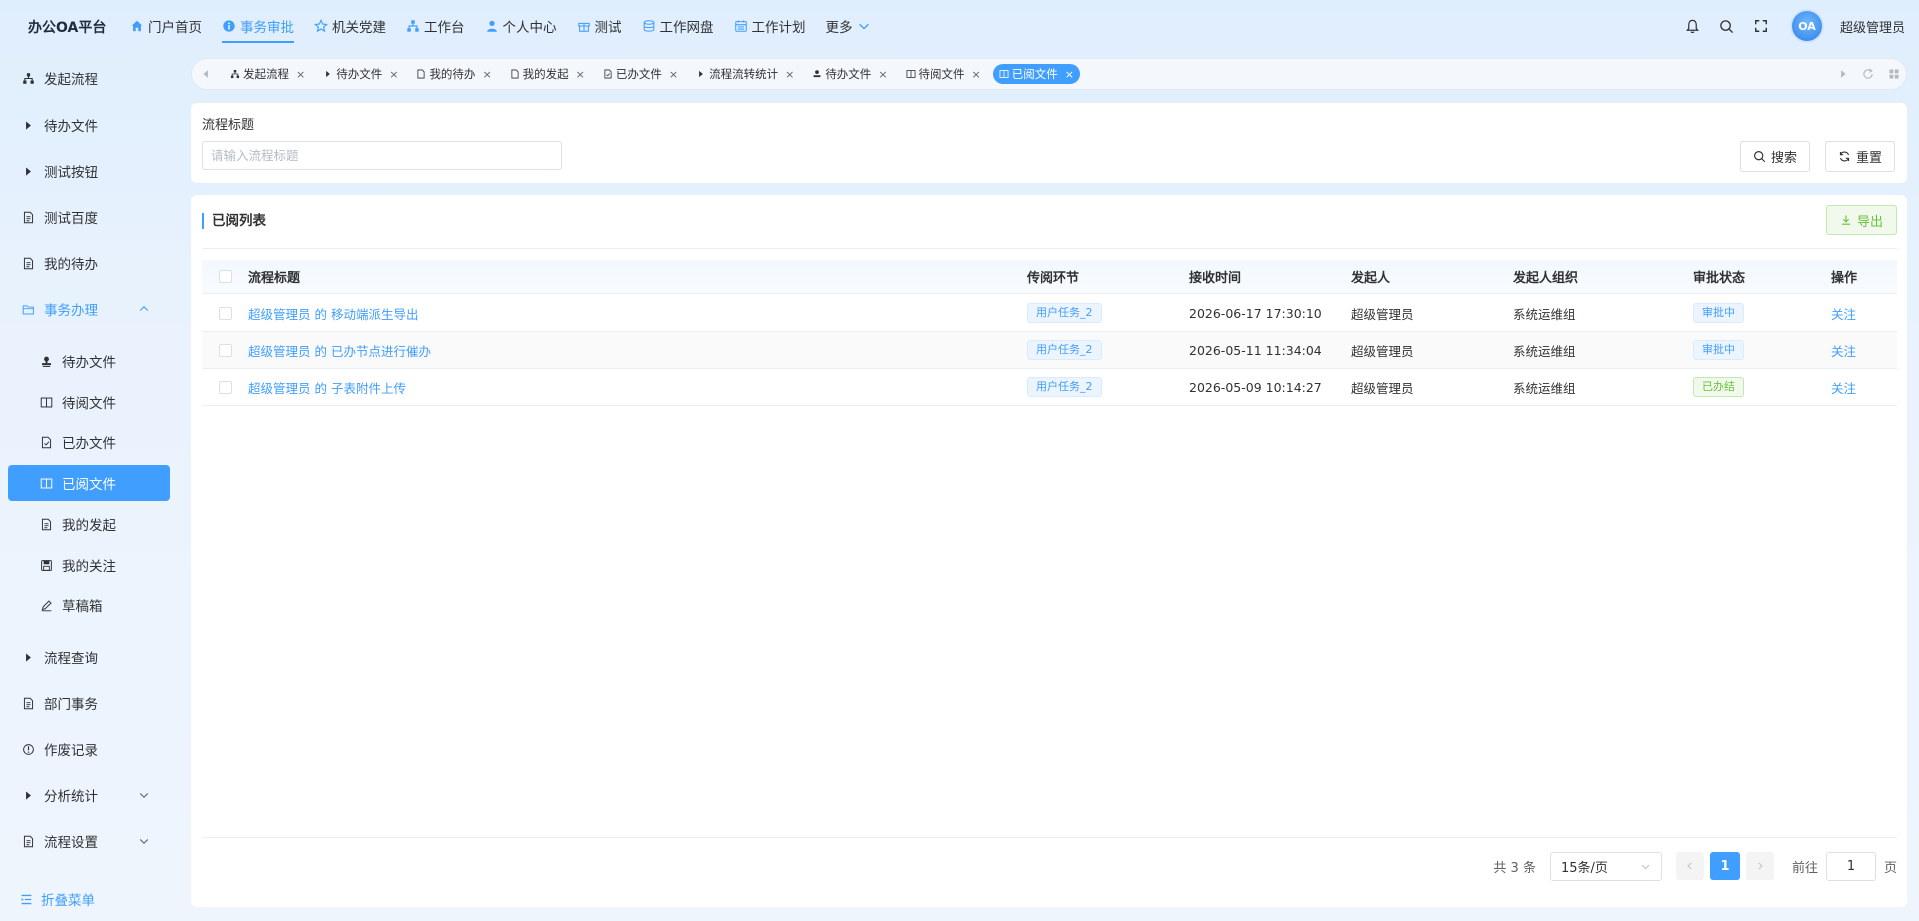  What do you see at coordinates (1727, 26) in the screenshot?
I see `search-icon` at bounding box center [1727, 26].